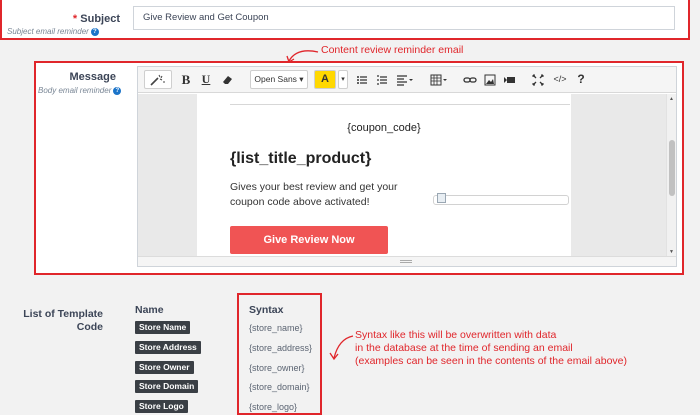 The image size is (700, 415). Describe the element at coordinates (309, 240) in the screenshot. I see `give-review-button: Give Review Now` at that location.